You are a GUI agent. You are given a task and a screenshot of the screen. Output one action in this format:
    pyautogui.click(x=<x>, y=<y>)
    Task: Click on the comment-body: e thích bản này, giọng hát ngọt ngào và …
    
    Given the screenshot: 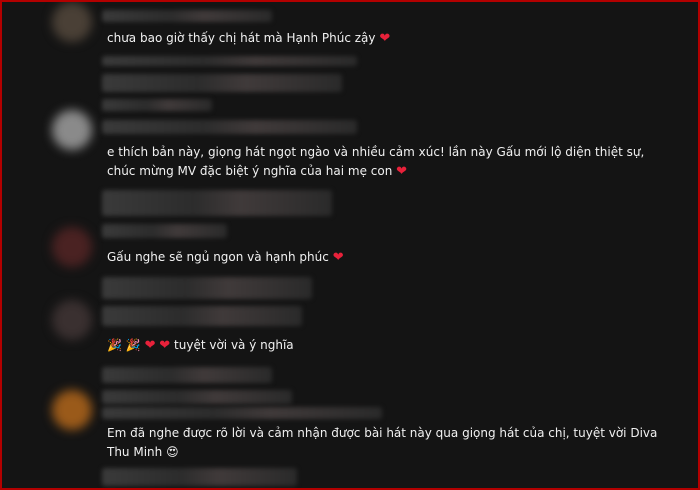 What is the action you would take?
    pyautogui.click(x=376, y=161)
    